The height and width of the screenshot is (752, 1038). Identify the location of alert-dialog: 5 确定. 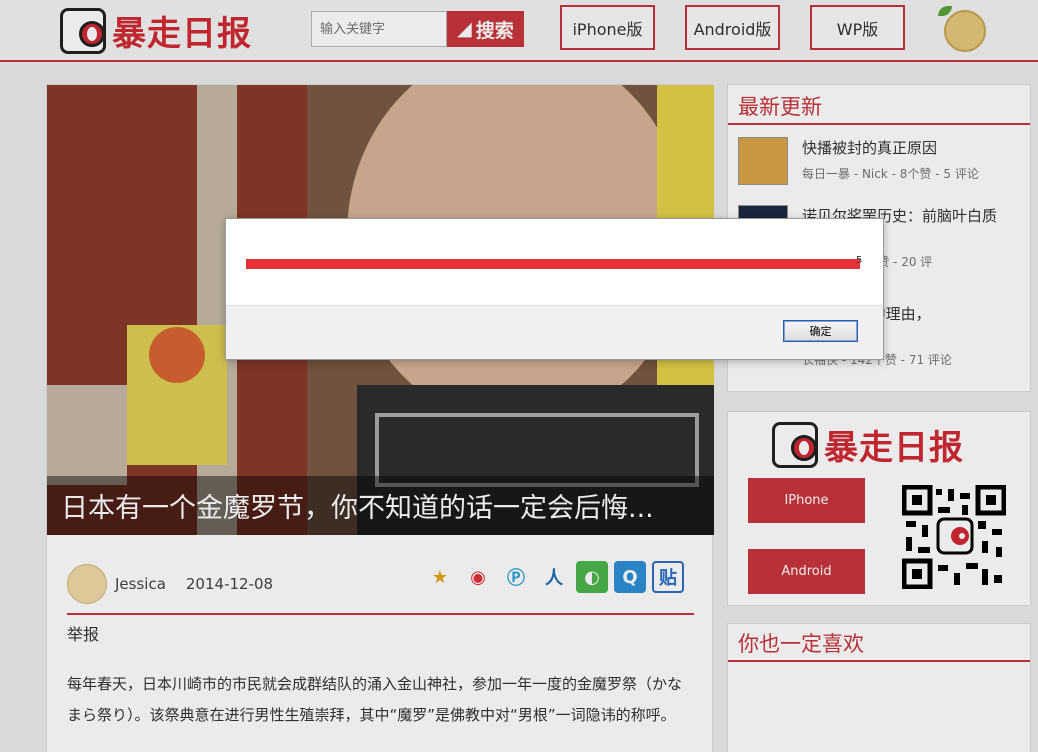
(554, 289).